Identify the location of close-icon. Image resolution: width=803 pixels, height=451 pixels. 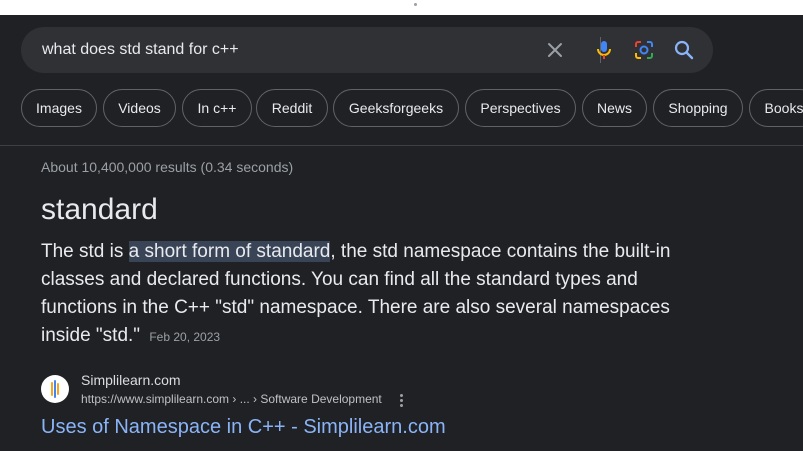
(555, 50).